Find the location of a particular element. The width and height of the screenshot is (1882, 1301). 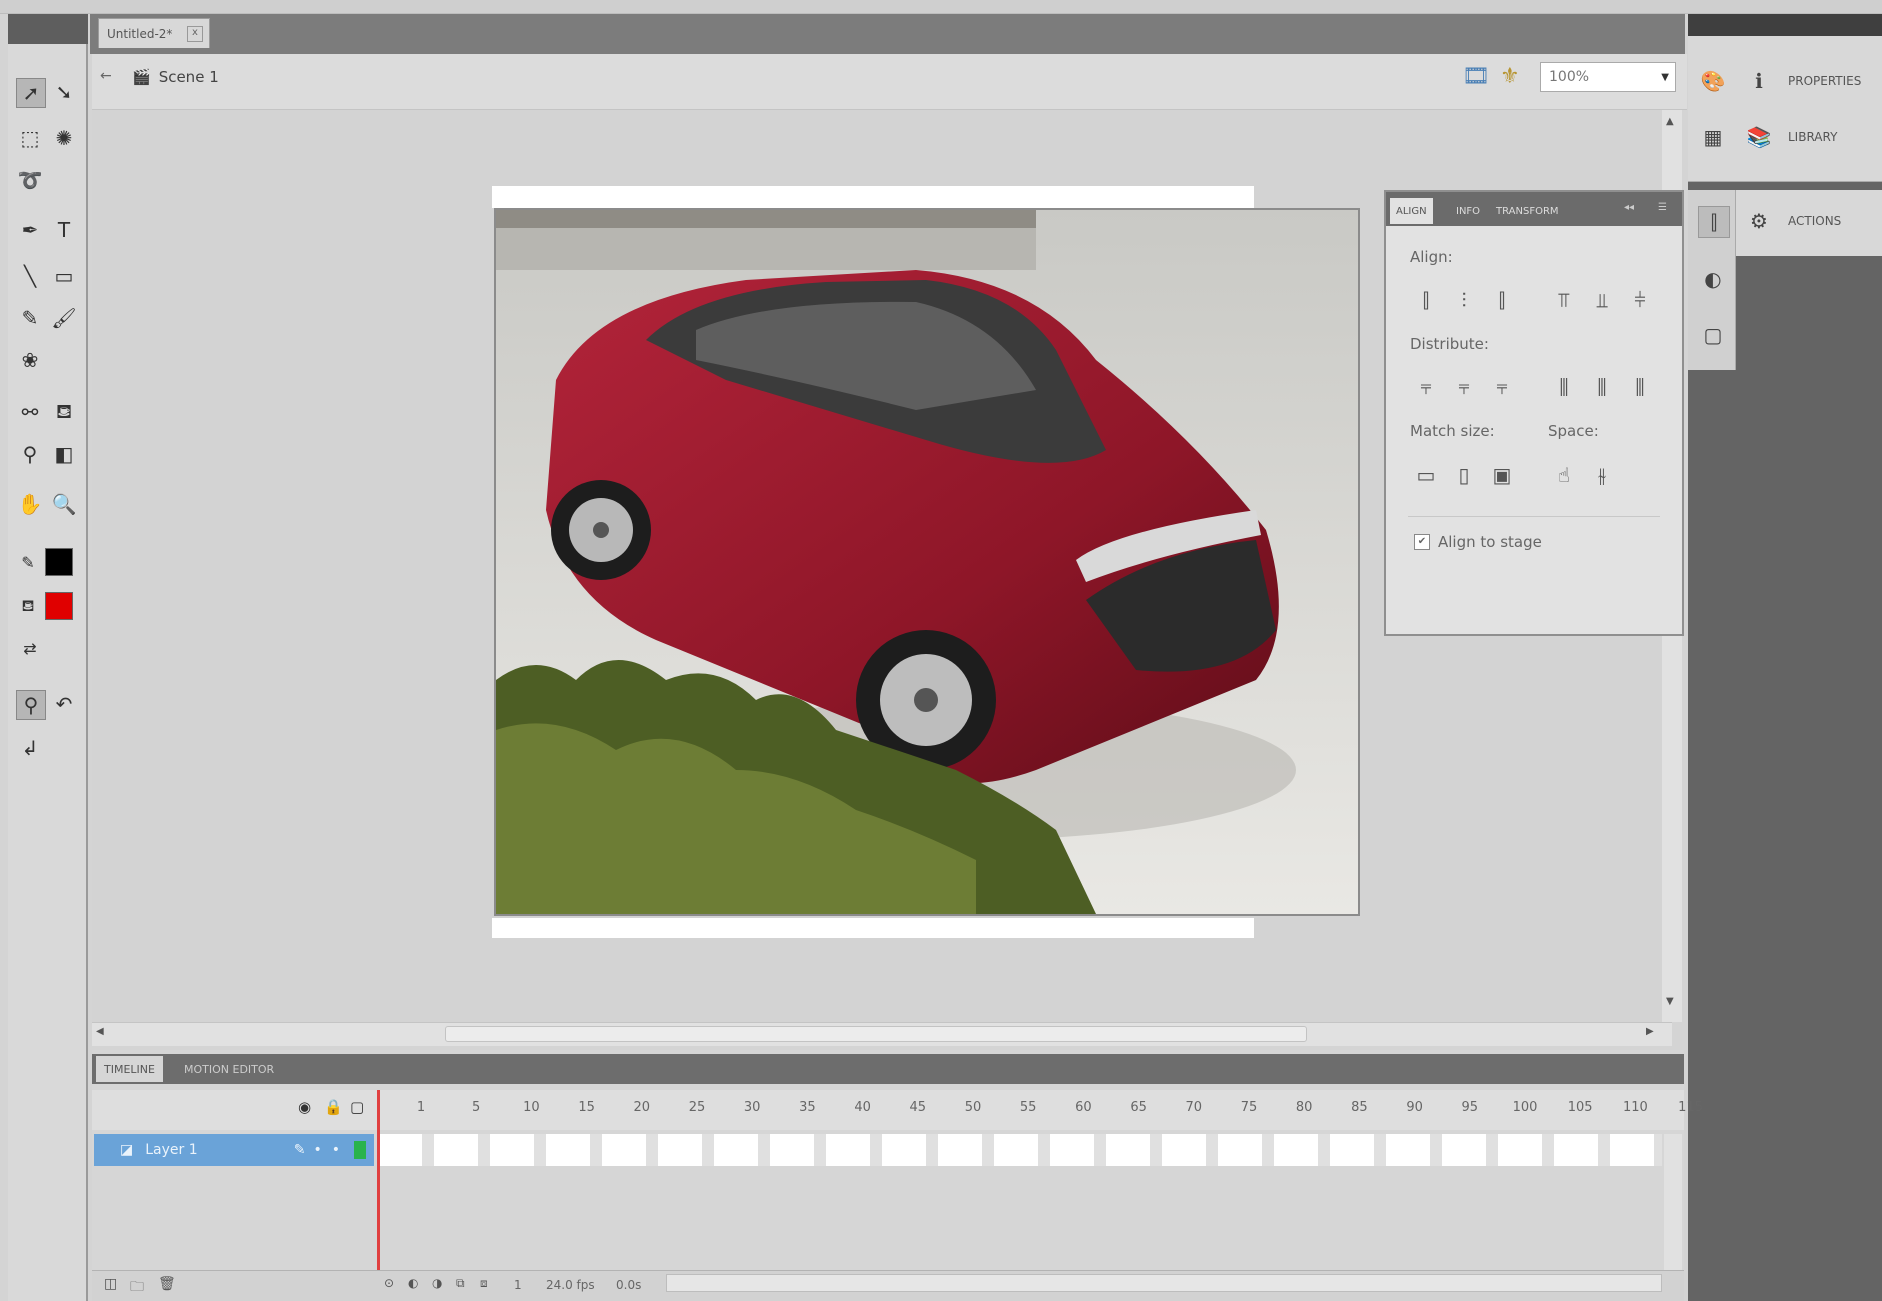

panel-menu-icon: ☰ is located at coordinates (1662, 207).